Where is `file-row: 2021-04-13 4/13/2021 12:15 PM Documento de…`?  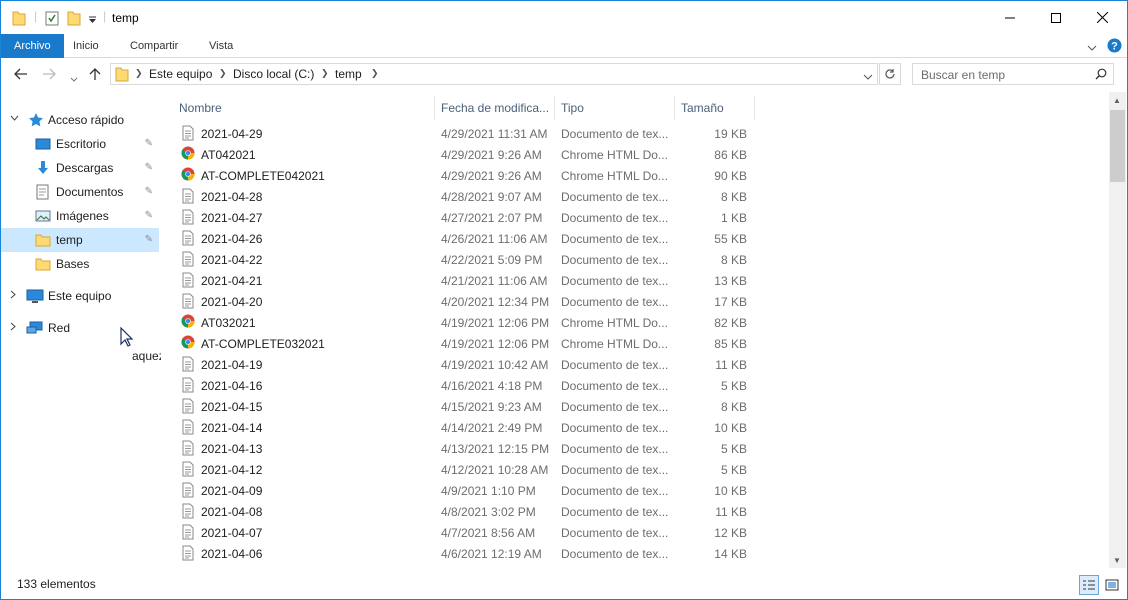
file-row: 2021-04-13 4/13/2021 12:15 PM Documento de… is located at coordinates (635, 448).